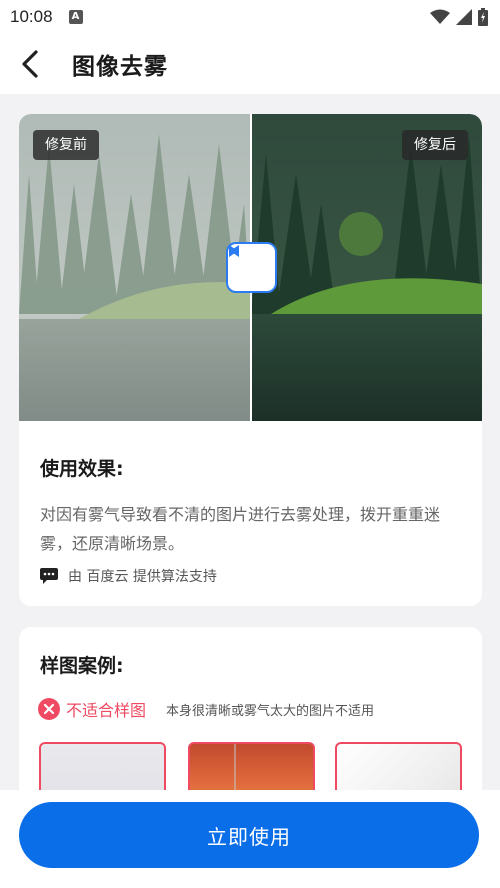  I want to click on wifi-icon, so click(440, 16).